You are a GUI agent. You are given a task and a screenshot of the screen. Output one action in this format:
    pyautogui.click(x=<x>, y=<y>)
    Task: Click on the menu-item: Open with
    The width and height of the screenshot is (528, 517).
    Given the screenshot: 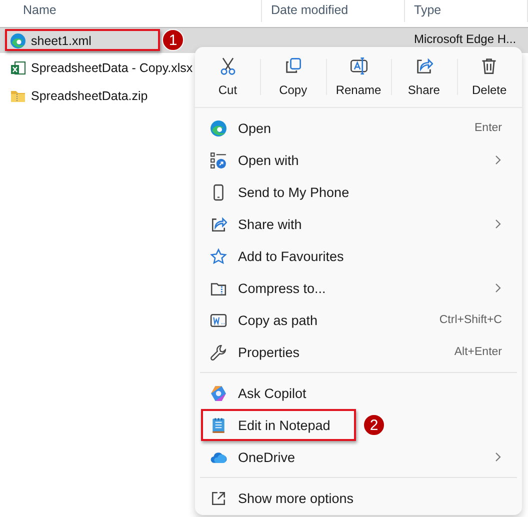 What is the action you would take?
    pyautogui.click(x=358, y=160)
    